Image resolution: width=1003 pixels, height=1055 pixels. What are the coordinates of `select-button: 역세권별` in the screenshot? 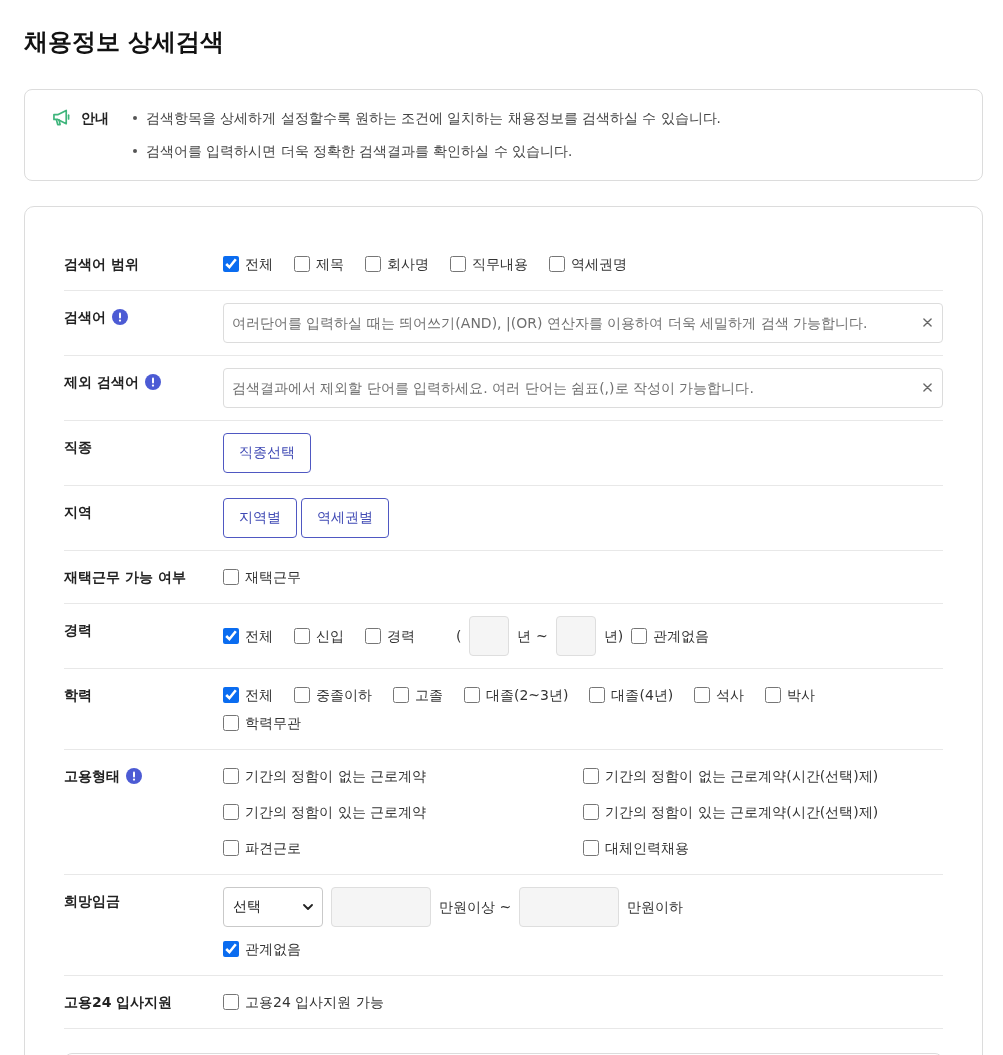 It's located at (345, 518).